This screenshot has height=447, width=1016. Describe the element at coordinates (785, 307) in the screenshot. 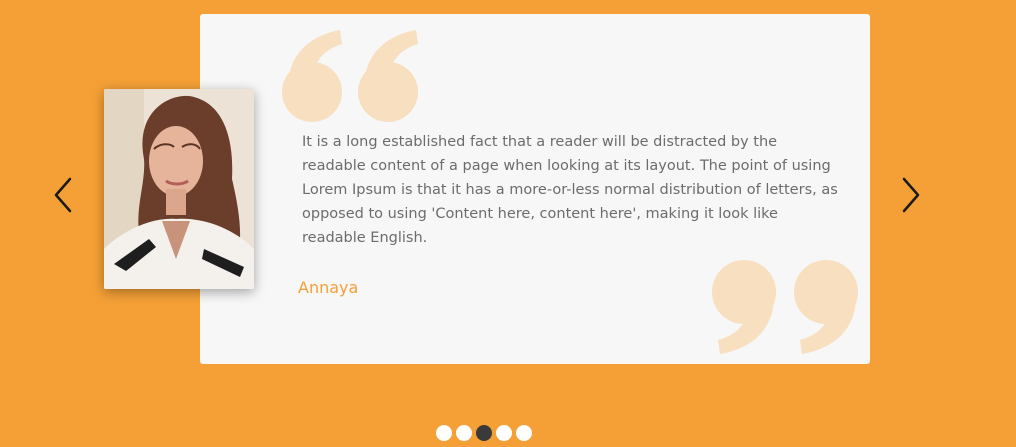

I see `close-quote-icon` at that location.